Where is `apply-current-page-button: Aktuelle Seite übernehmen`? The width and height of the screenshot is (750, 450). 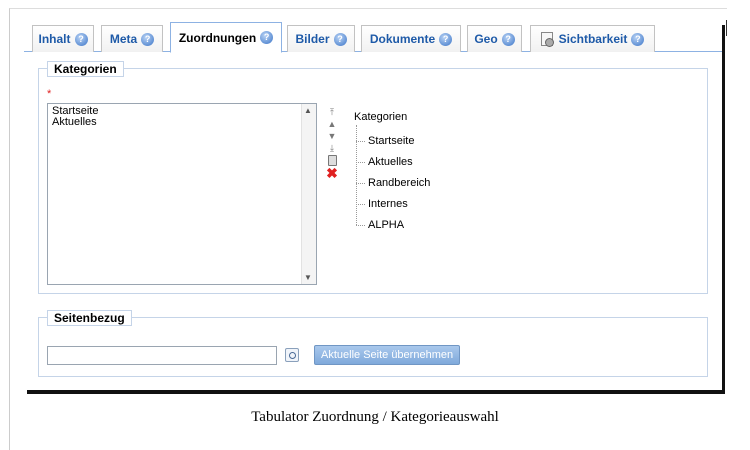
apply-current-page-button: Aktuelle Seite übernehmen is located at coordinates (387, 355).